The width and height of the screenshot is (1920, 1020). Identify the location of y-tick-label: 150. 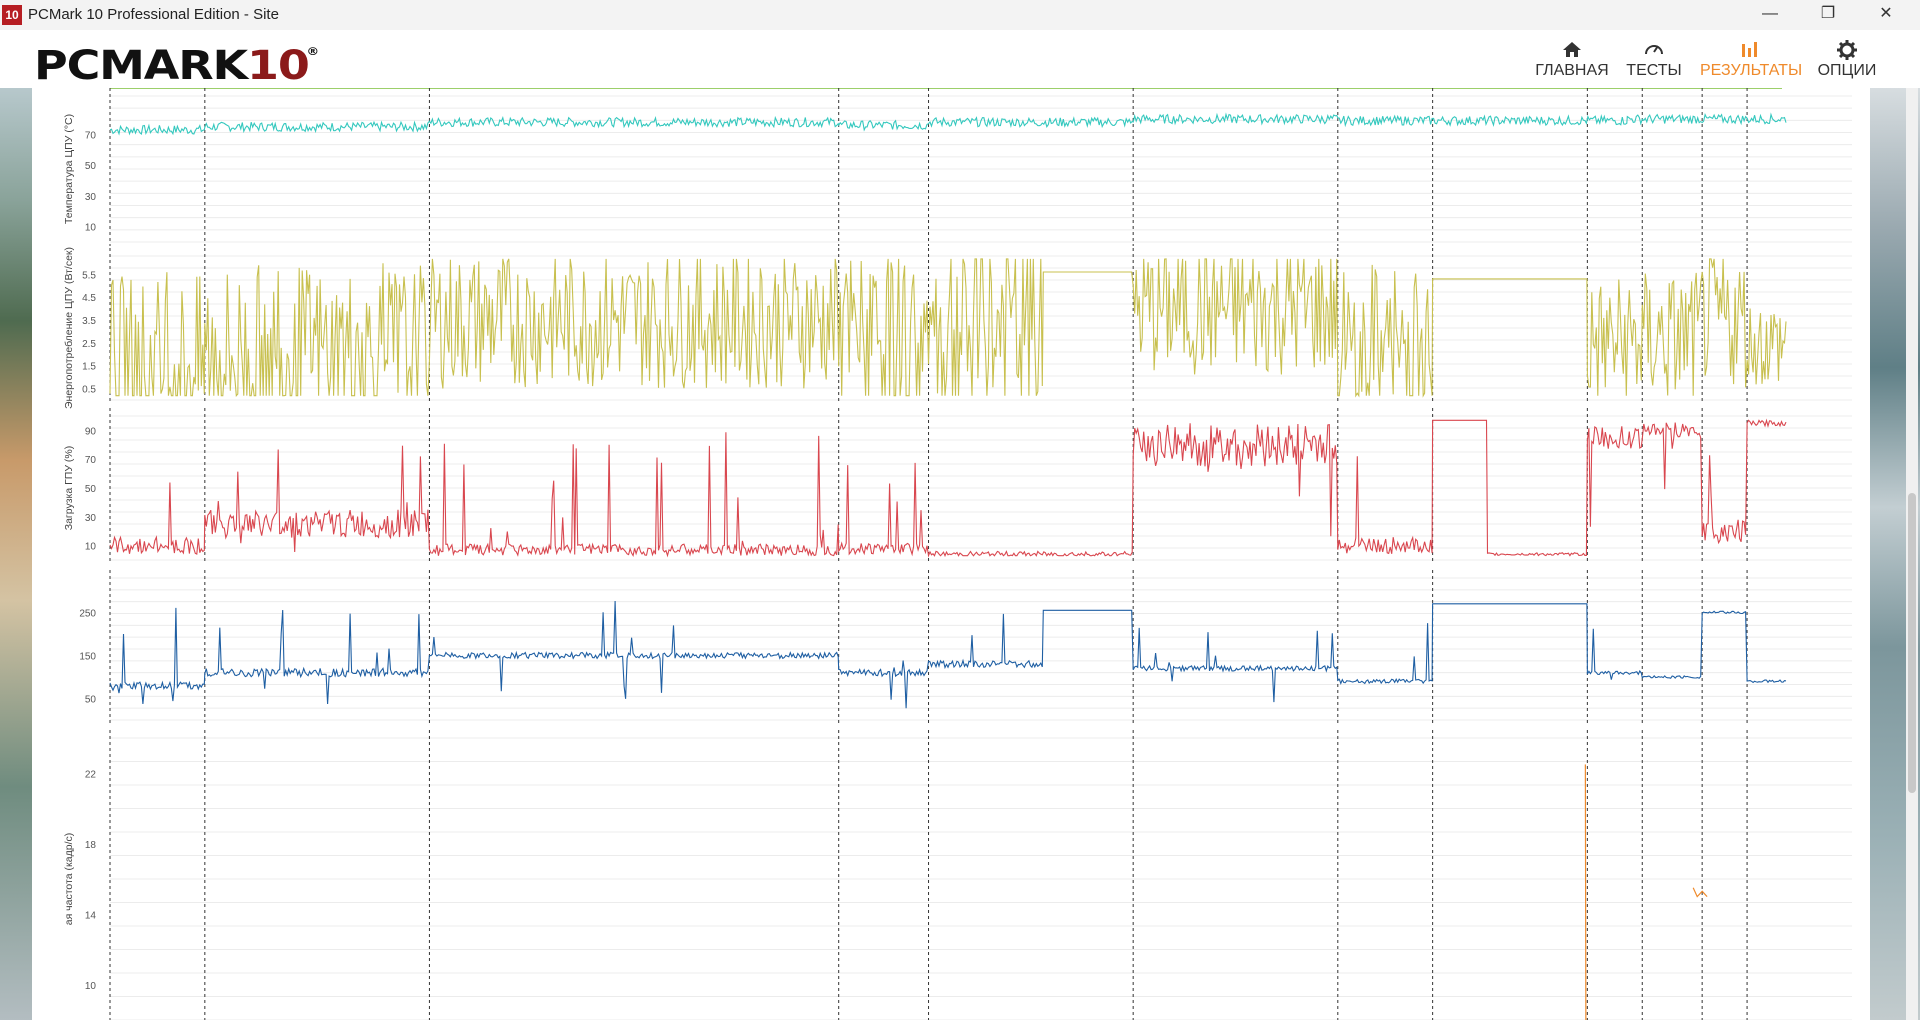
(87, 656).